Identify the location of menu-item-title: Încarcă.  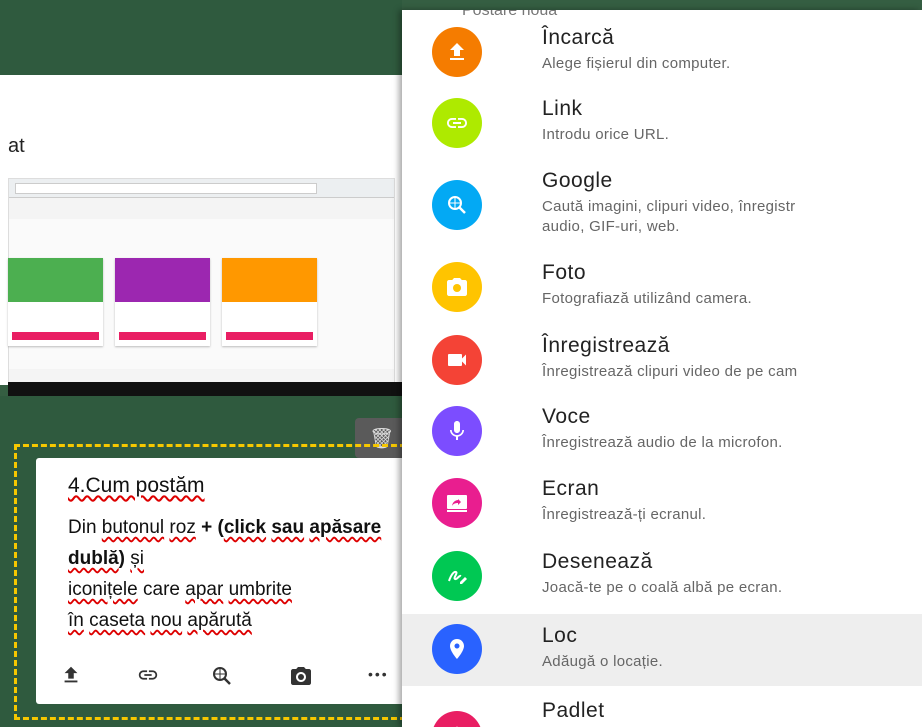
(578, 37).